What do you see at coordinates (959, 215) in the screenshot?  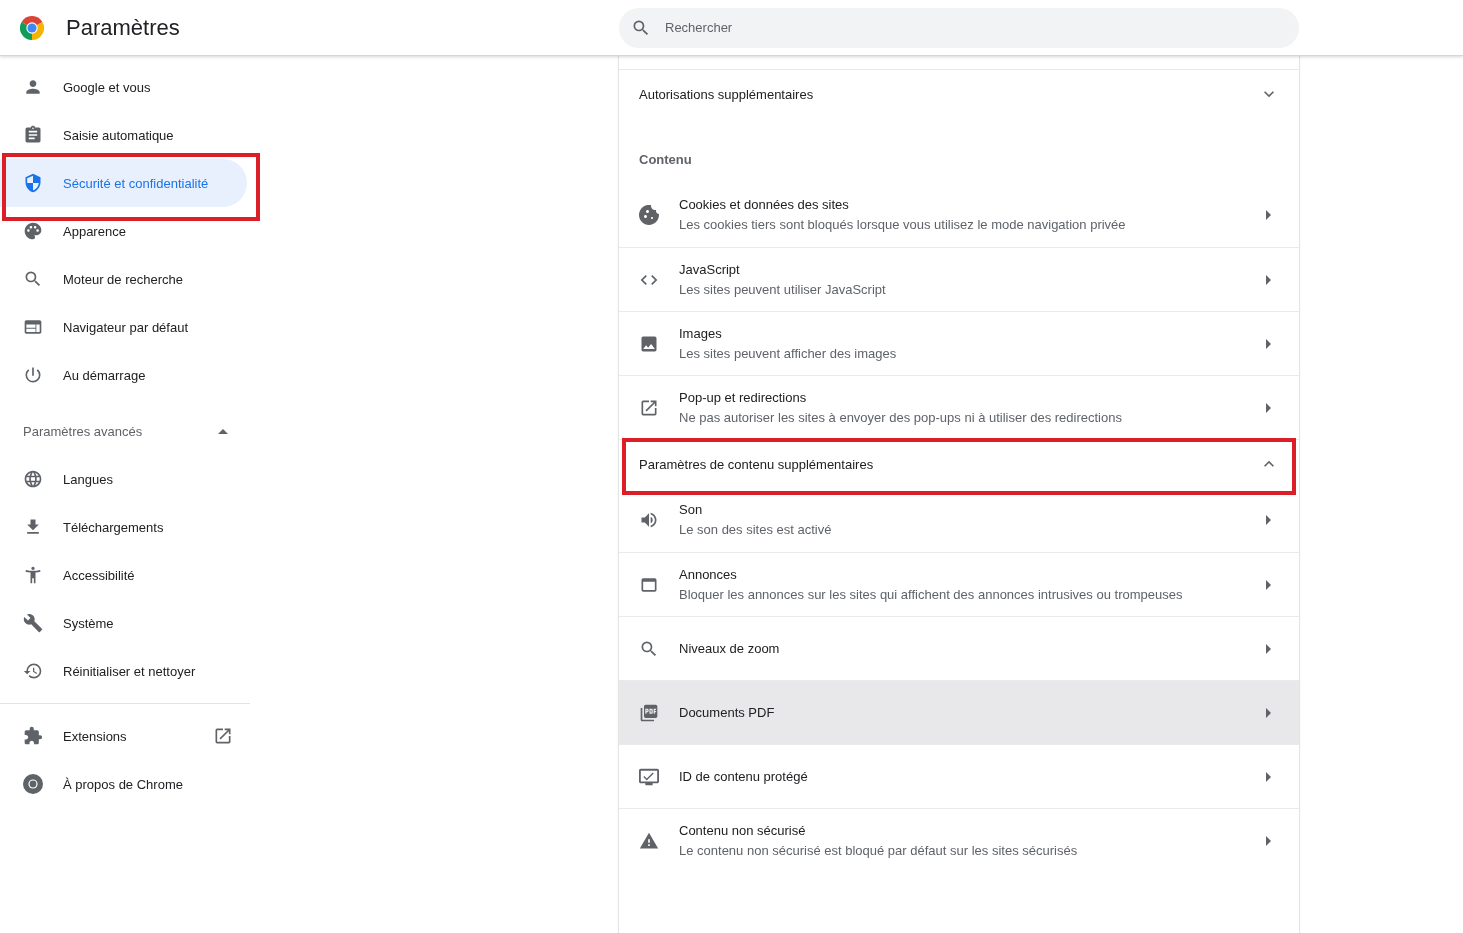 I see `settings-row: Cookies et données des sites Les cookies tiers sont bloqués lorsque vous utilisez le mode navigation privée` at bounding box center [959, 215].